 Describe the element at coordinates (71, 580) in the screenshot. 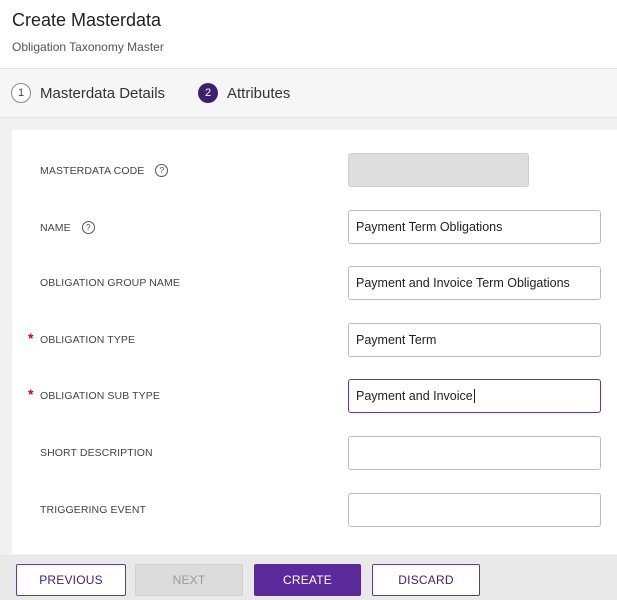

I see `previous-button: PREVIOUS` at that location.